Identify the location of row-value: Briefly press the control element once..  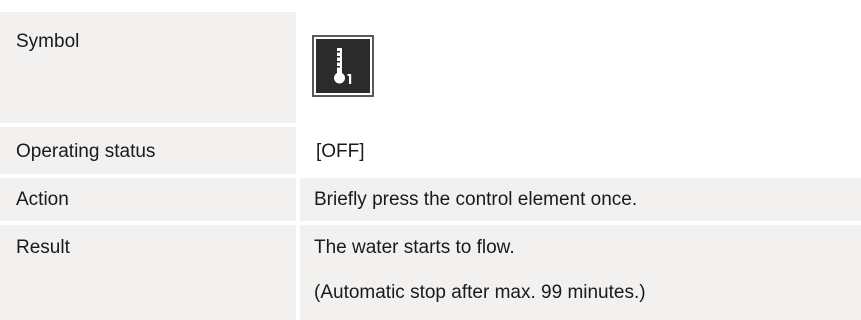
(476, 199).